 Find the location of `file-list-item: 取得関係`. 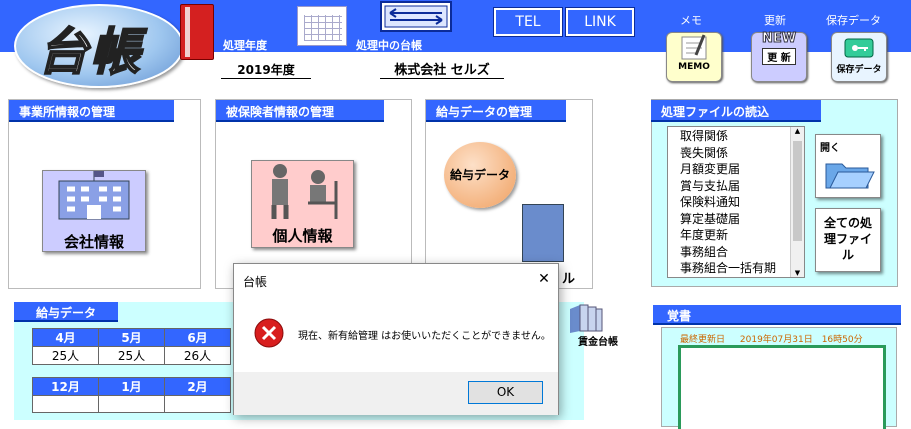

file-list-item: 取得関係 is located at coordinates (742, 136).